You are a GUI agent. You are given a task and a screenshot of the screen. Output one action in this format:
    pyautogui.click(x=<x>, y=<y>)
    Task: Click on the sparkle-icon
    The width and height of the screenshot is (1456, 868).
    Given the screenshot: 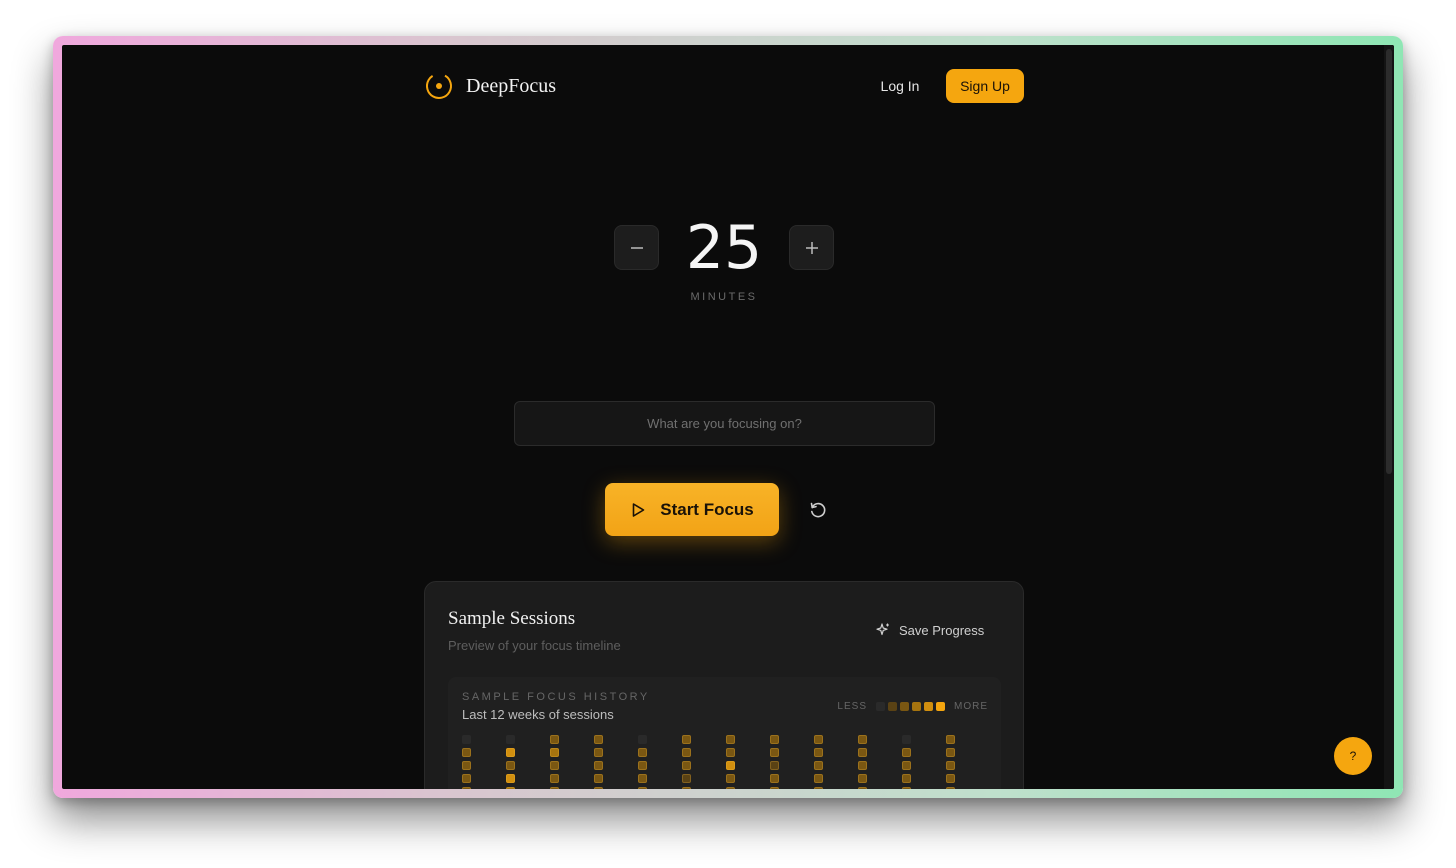 What is the action you would take?
    pyautogui.click(x=882, y=629)
    